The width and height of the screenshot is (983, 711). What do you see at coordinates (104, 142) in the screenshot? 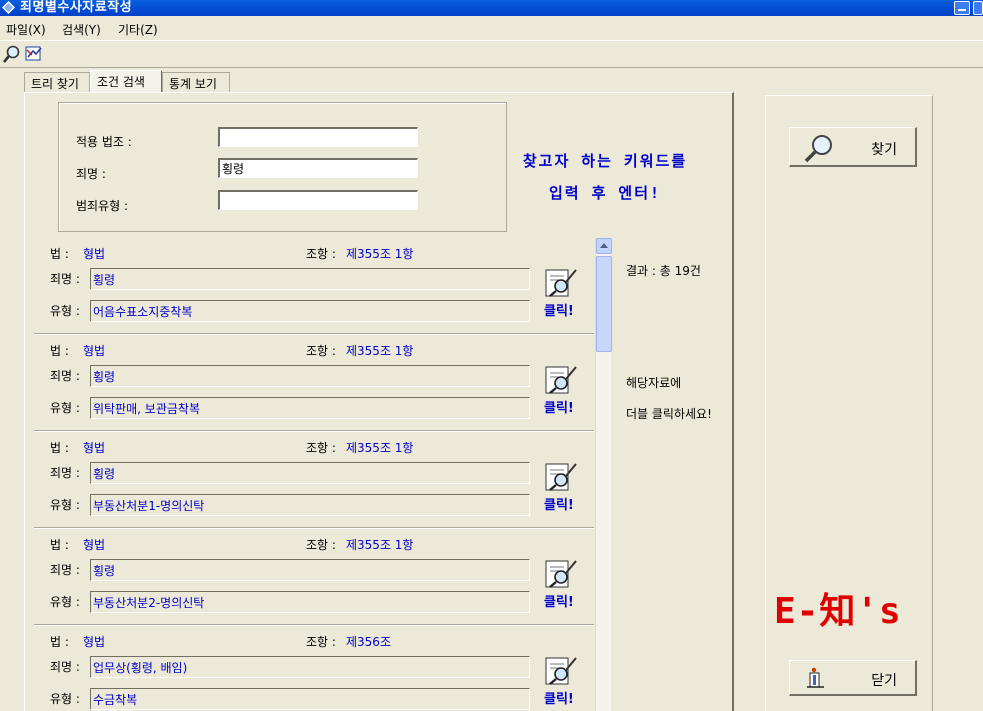
I see `law-label: 적용 법조 :` at bounding box center [104, 142].